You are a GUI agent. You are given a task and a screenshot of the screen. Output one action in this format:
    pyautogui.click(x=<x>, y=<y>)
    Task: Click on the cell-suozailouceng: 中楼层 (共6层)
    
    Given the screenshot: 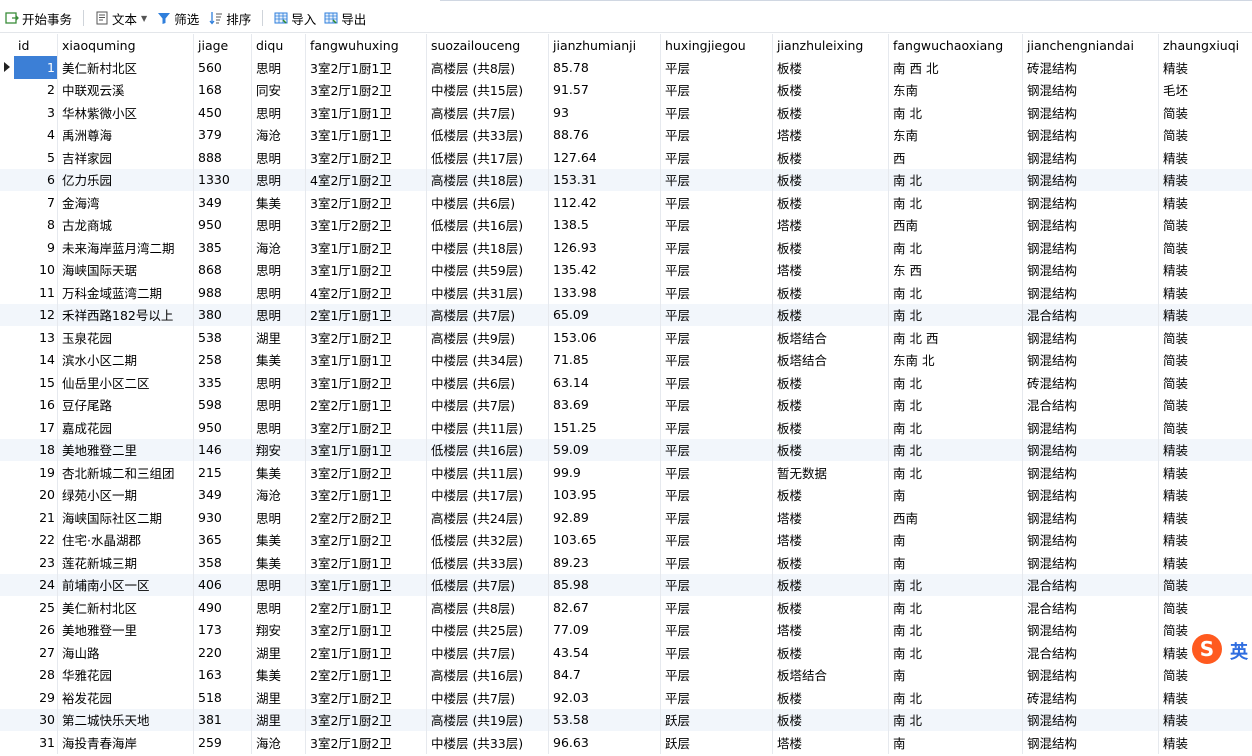 What is the action you would take?
    pyautogui.click(x=488, y=382)
    